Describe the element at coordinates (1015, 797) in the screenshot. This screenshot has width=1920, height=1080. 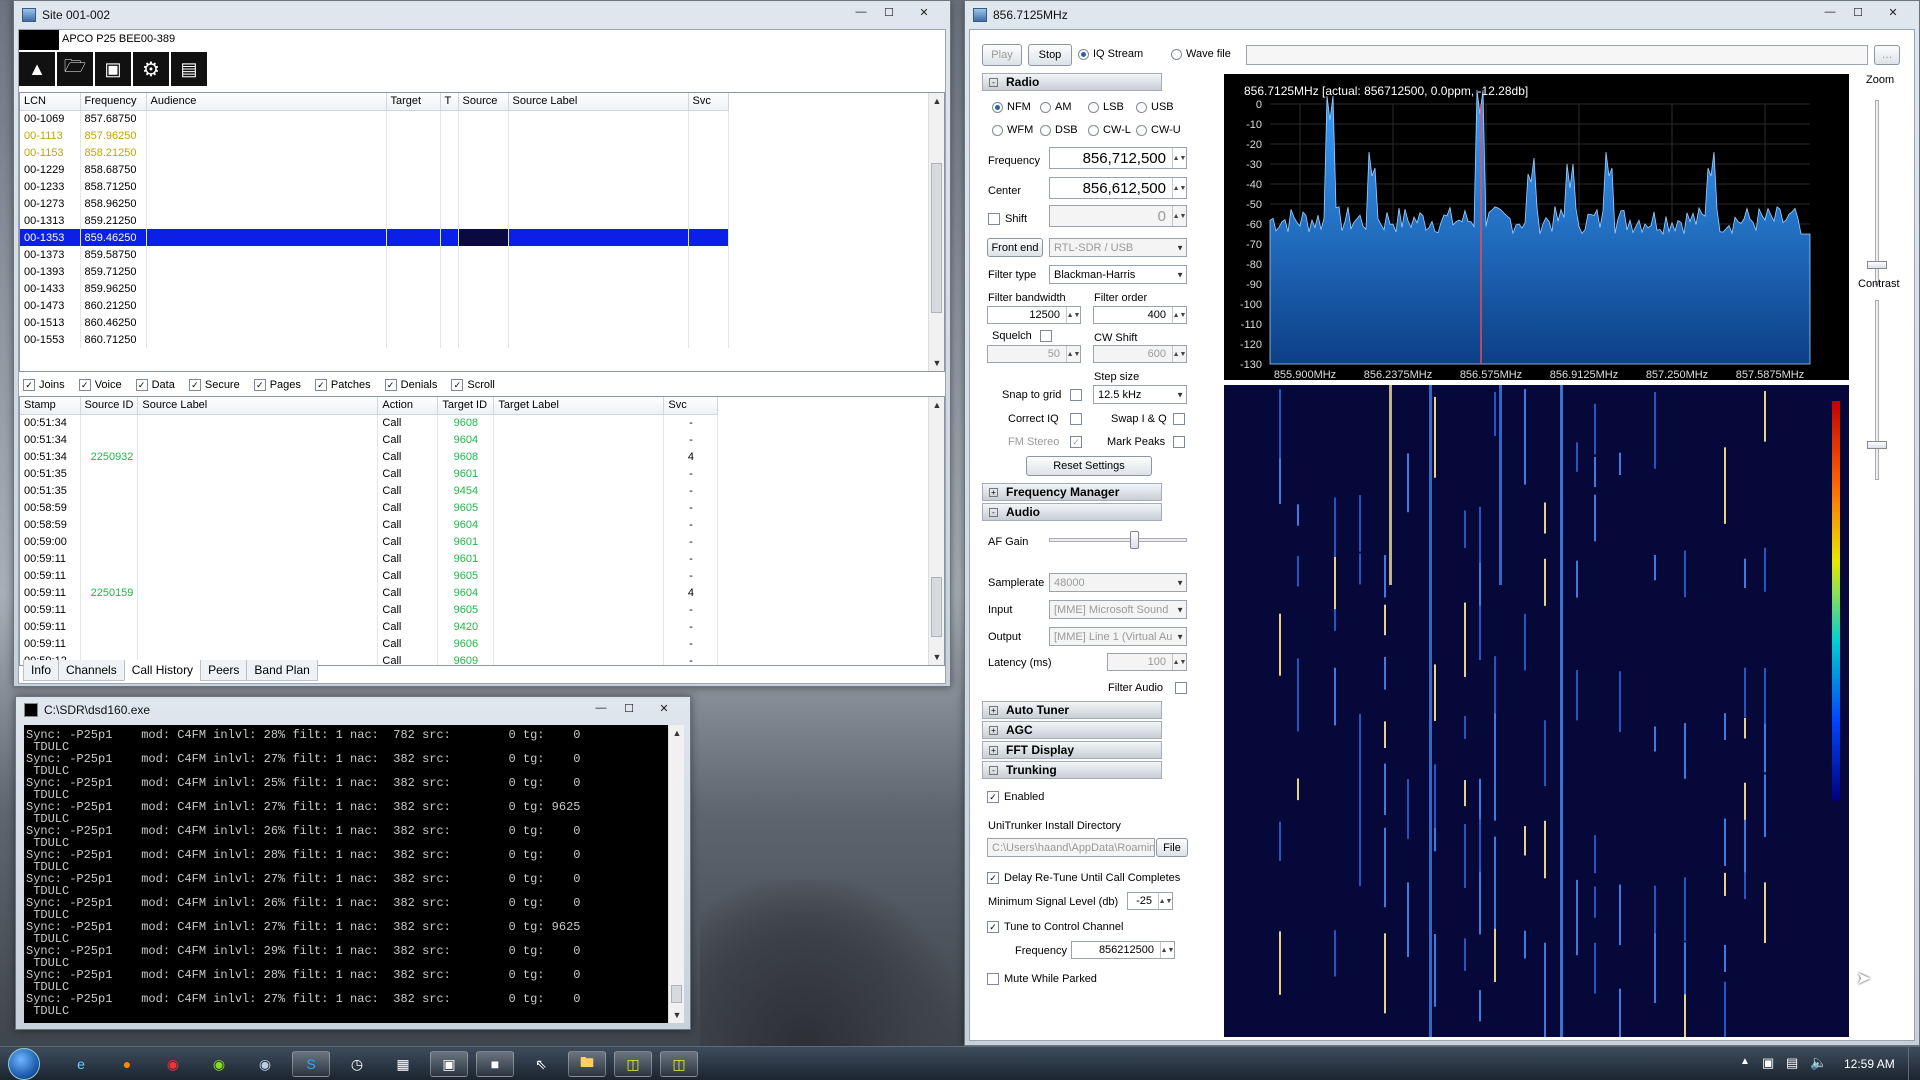
I see `trunking-enabled-checkbox: ✓ Enabled` at that location.